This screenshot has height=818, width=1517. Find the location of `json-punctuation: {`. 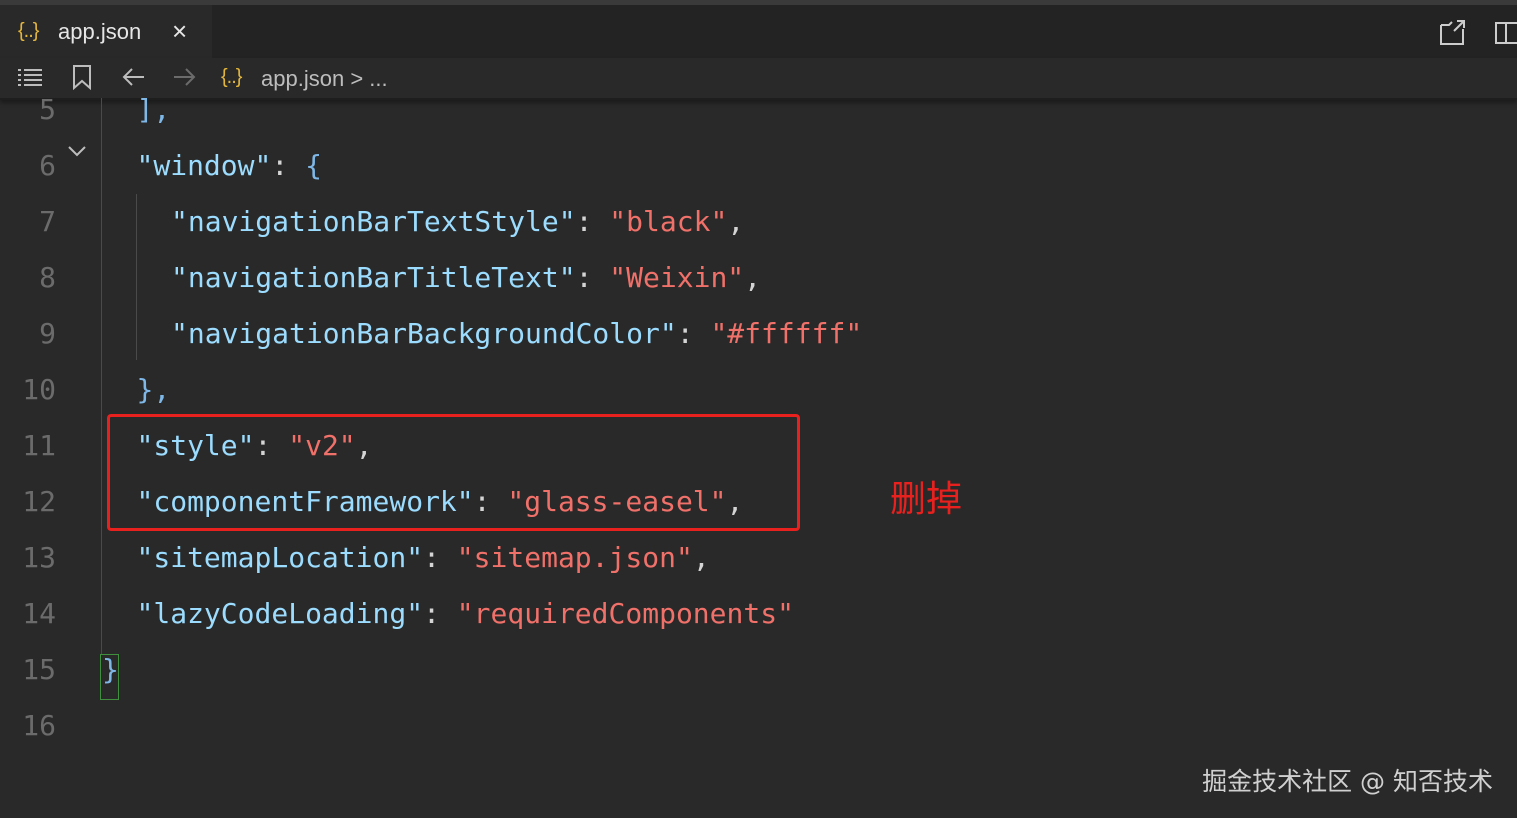

json-punctuation: { is located at coordinates (313, 165).